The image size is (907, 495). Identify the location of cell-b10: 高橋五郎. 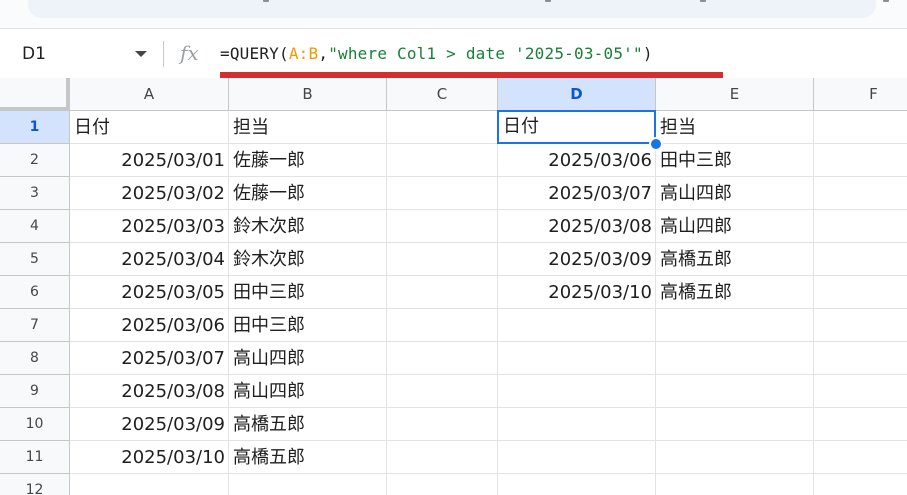
(308, 424).